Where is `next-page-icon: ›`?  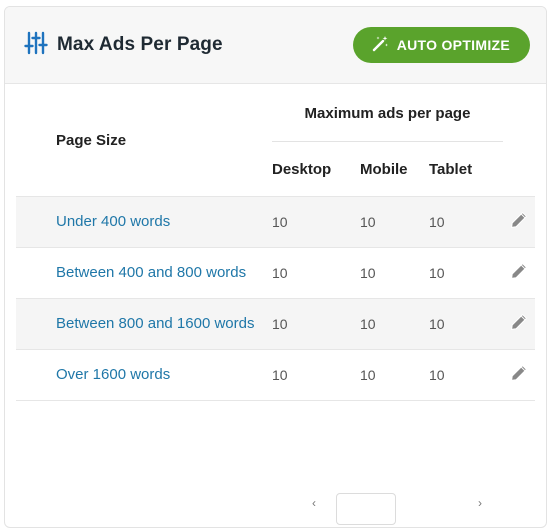 next-page-icon: › is located at coordinates (480, 503).